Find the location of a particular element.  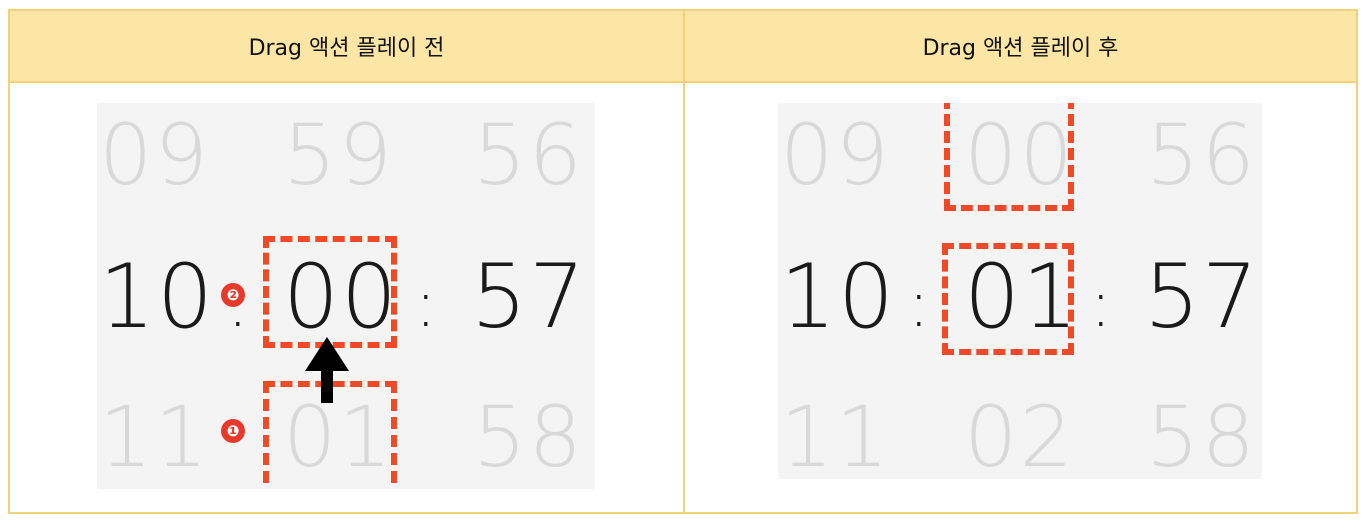

step-1-badge: ❶ is located at coordinates (233, 431).